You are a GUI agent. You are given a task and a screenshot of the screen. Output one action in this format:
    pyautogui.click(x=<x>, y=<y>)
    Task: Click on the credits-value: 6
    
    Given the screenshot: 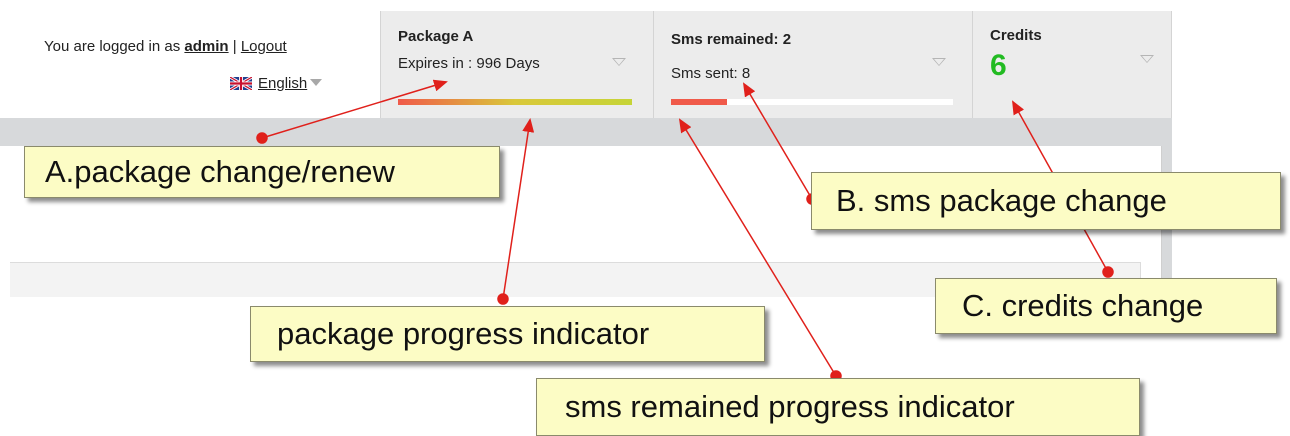 What is the action you would take?
    pyautogui.click(x=998, y=65)
    